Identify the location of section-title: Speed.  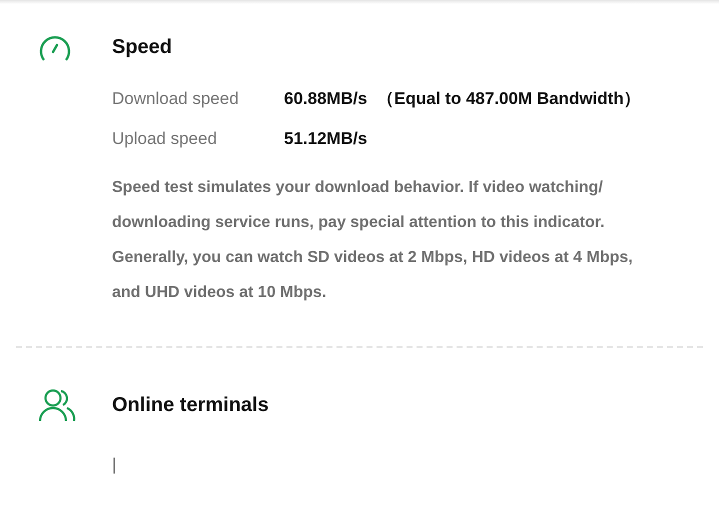
(142, 47).